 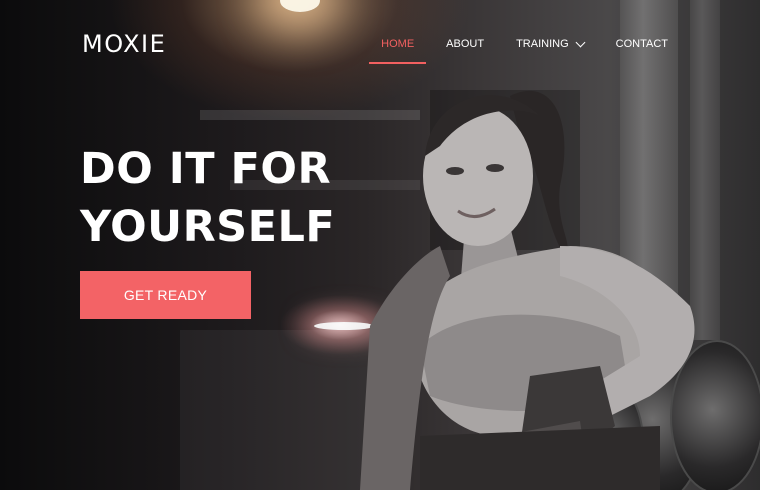 I want to click on hero-headline: DO IT FOR YOURSELF, so click(x=230, y=198).